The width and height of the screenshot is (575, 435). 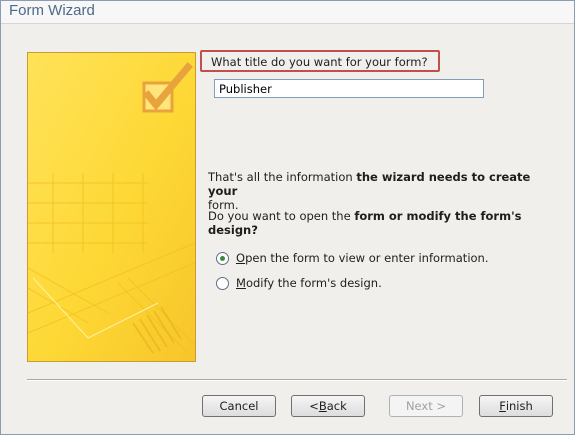 I want to click on radio-button-unchecked, so click(x=222, y=283).